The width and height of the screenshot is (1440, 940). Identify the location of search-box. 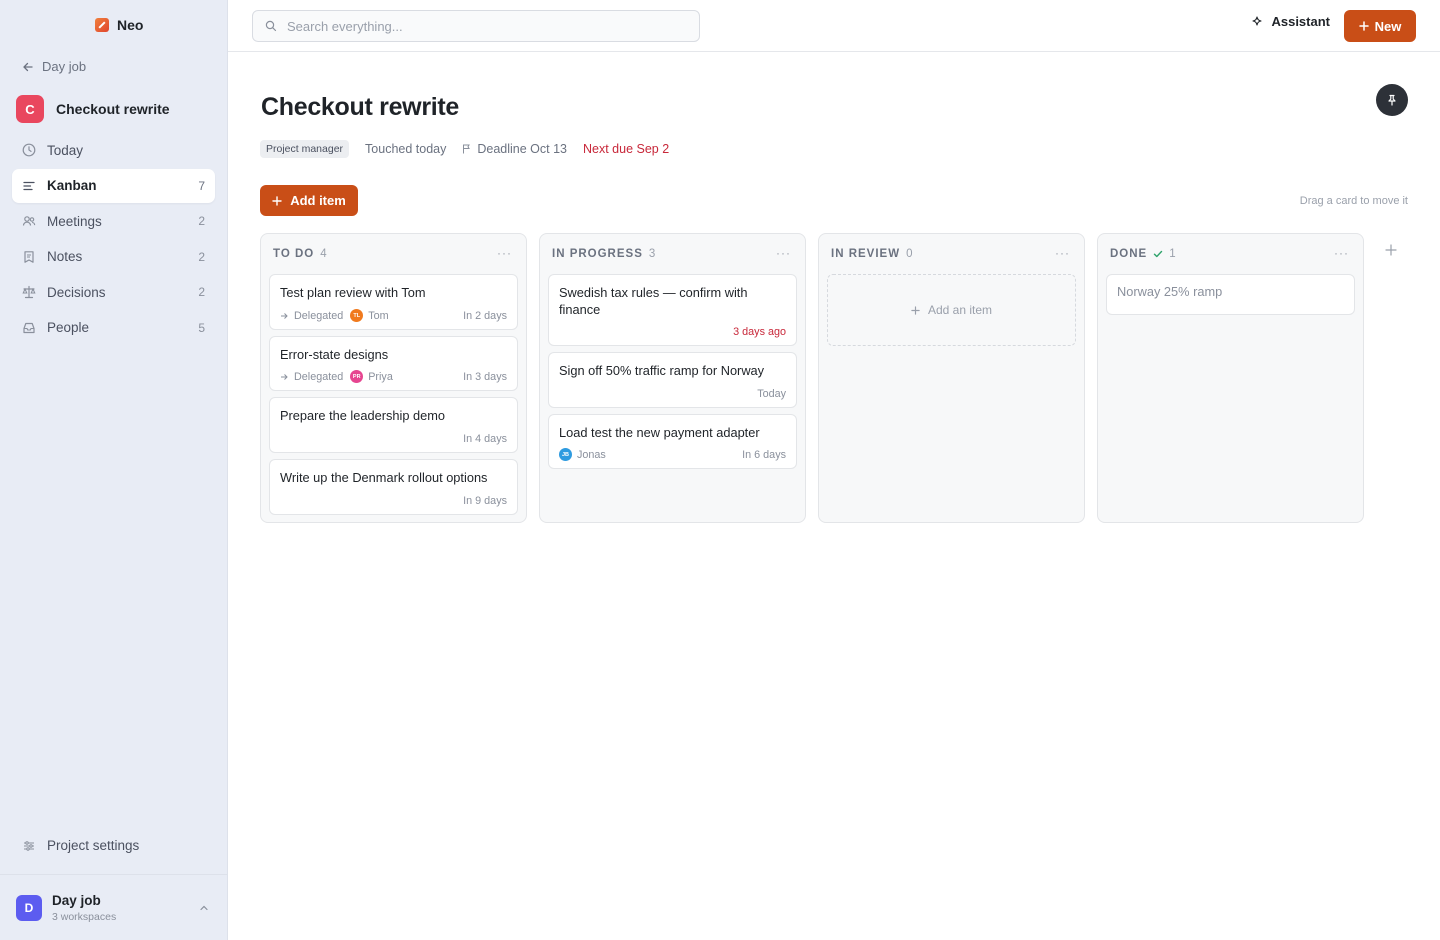
(476, 26).